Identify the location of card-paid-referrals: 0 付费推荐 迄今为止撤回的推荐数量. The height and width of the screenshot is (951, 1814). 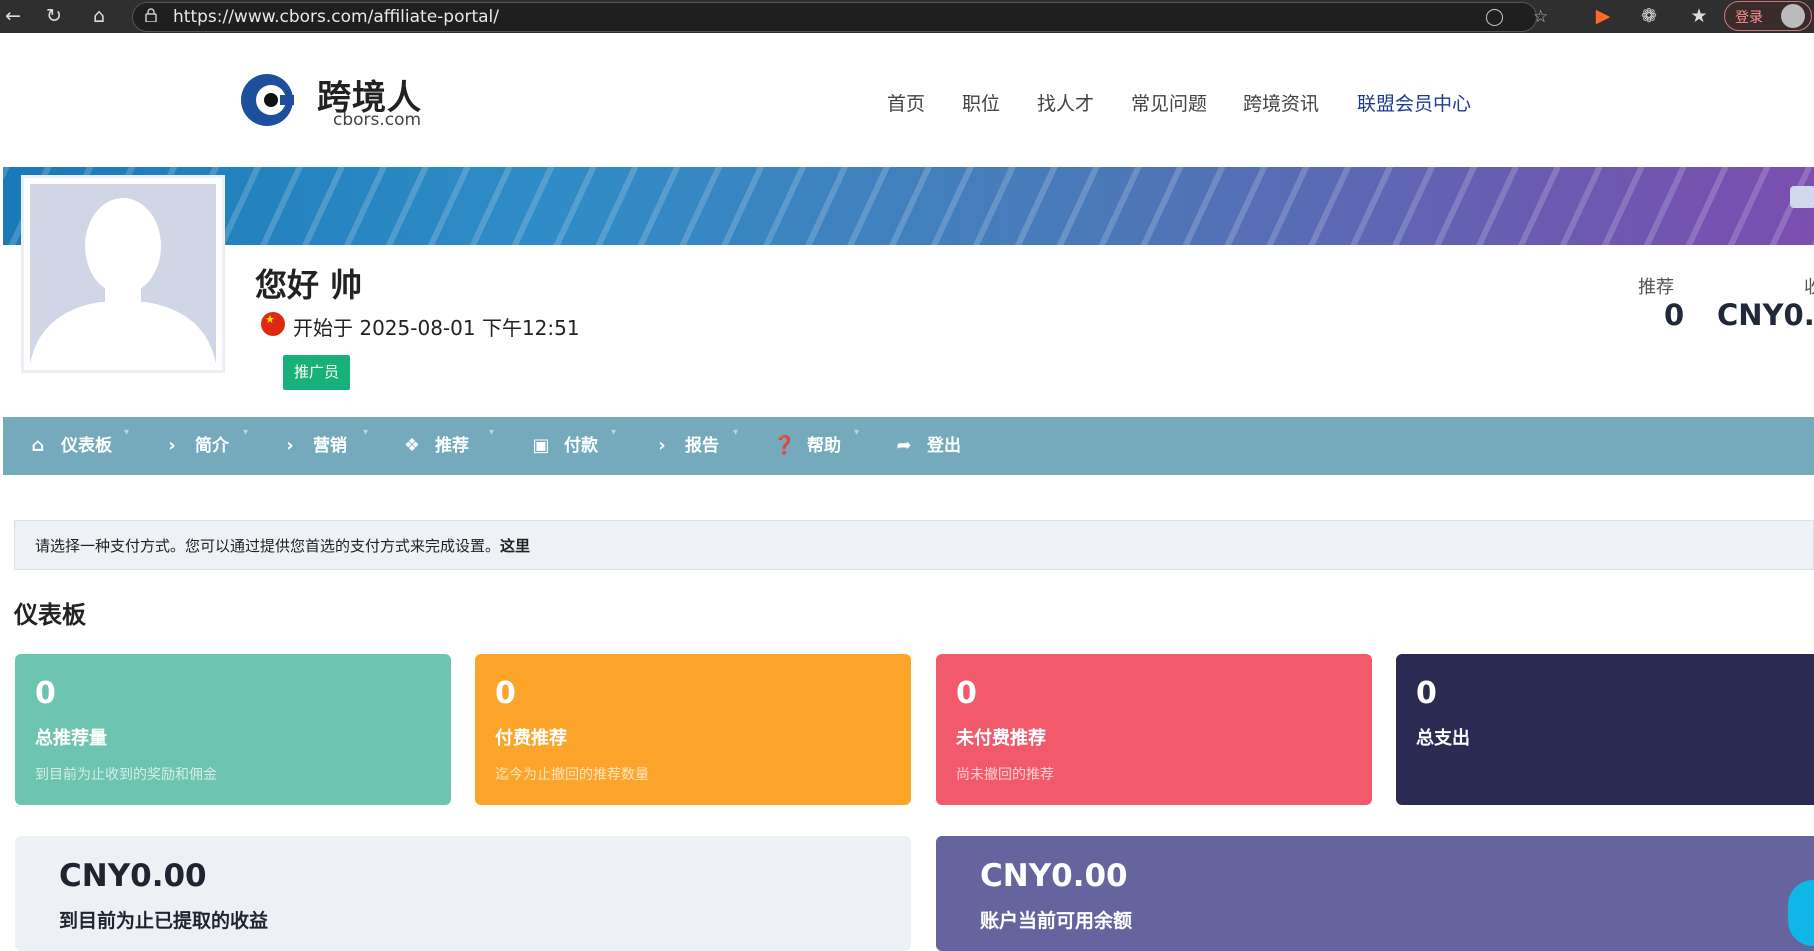
(693, 729).